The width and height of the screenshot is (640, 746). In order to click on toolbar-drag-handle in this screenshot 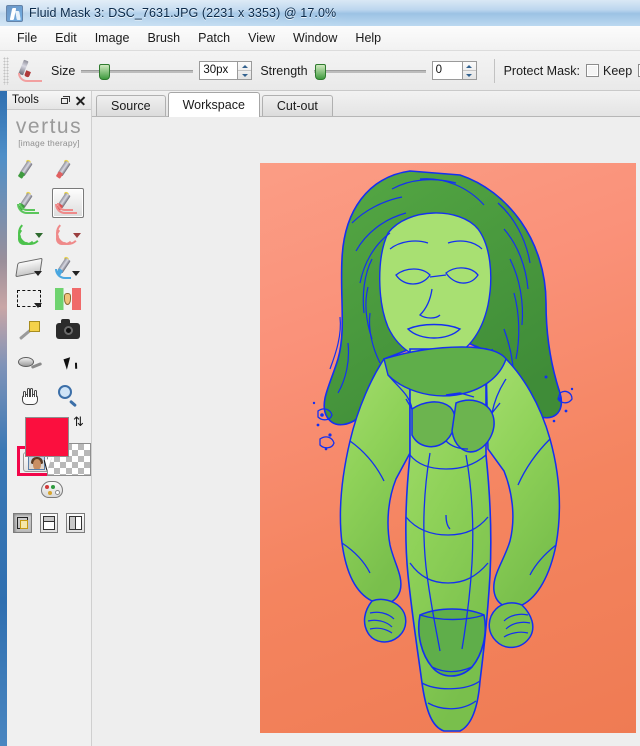, I will do `click(6, 70)`.